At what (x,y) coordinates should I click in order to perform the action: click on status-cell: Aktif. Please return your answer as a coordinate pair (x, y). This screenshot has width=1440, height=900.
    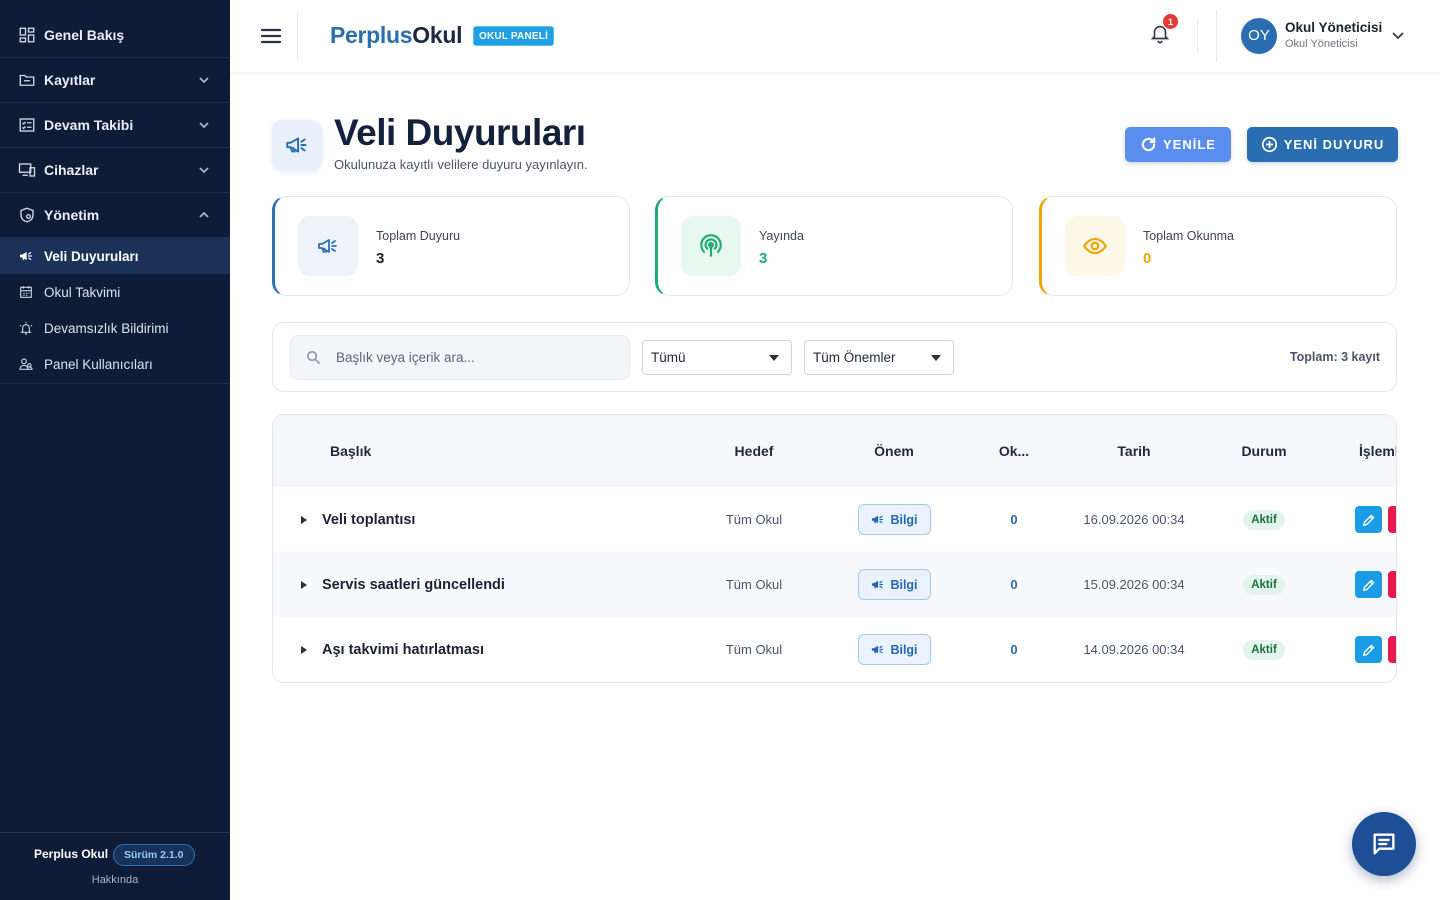
    Looking at the image, I should click on (1264, 519).